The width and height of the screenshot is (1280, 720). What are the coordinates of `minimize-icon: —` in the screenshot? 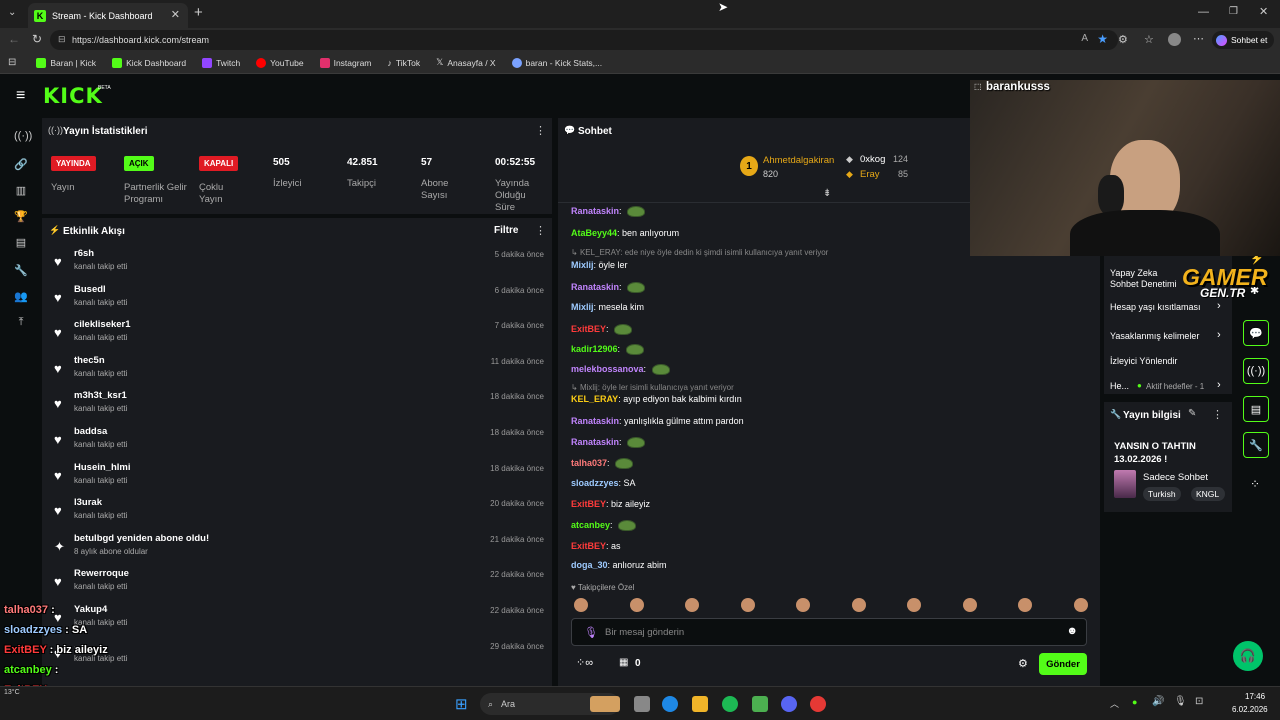 It's located at (1203, 12).